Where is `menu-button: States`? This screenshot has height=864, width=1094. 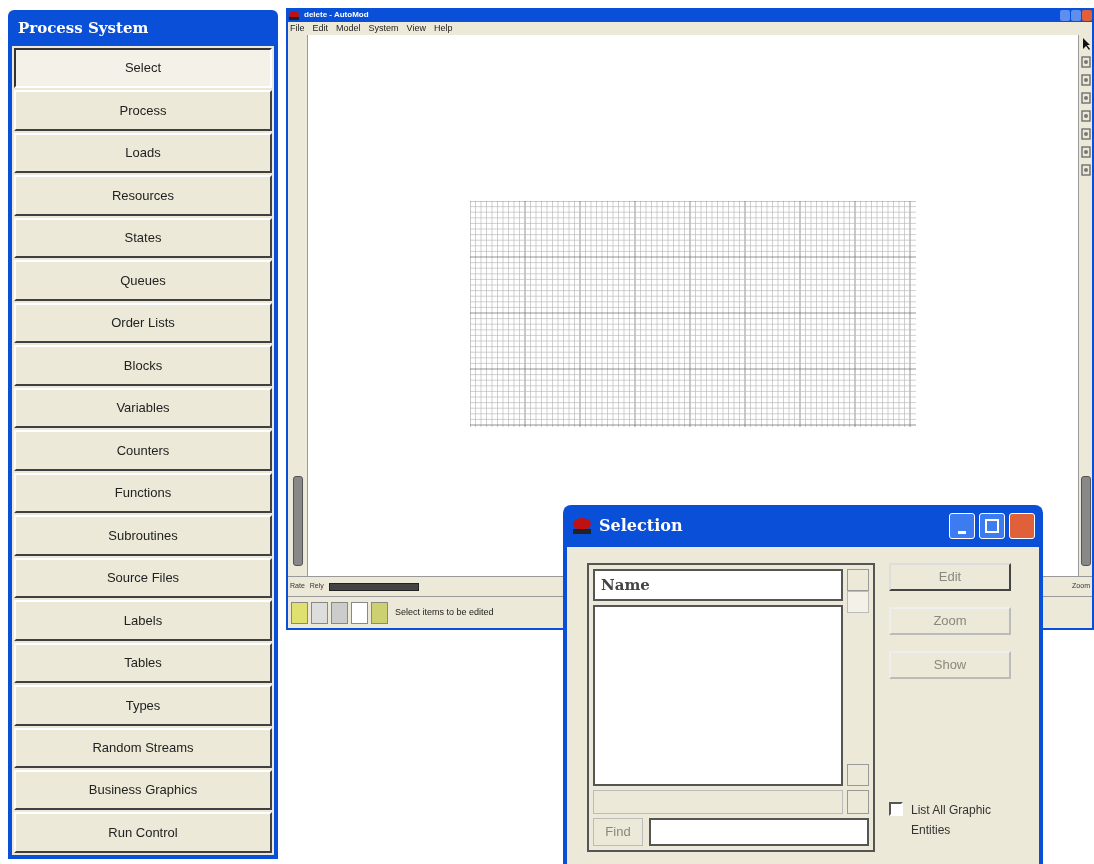
menu-button: States is located at coordinates (143, 238).